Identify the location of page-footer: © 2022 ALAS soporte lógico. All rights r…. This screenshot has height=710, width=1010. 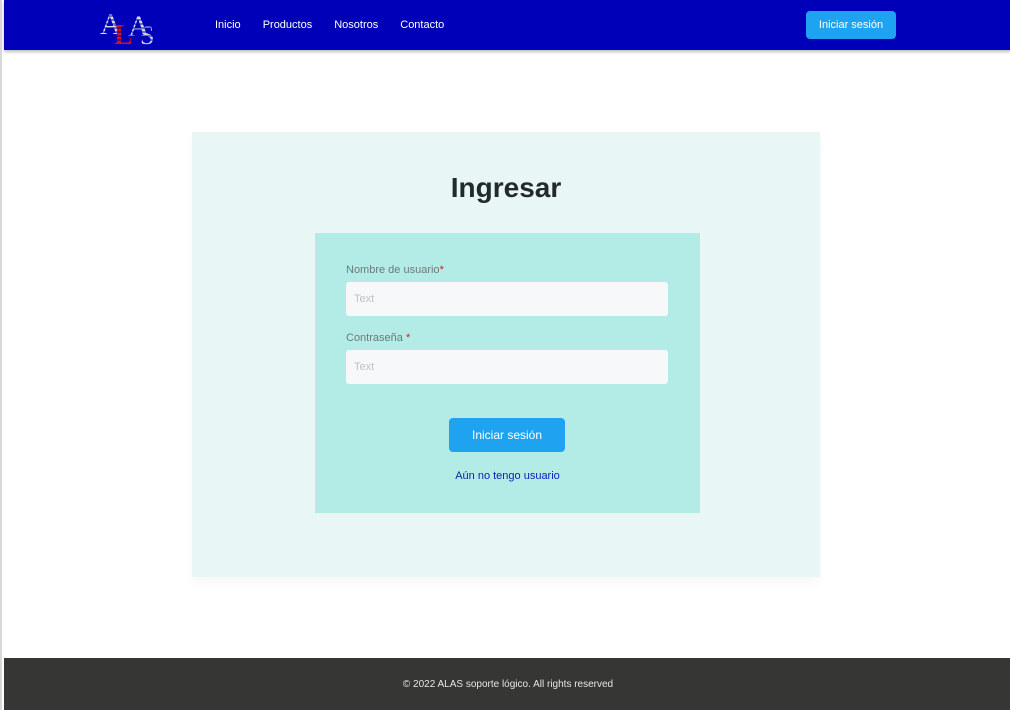
(507, 684).